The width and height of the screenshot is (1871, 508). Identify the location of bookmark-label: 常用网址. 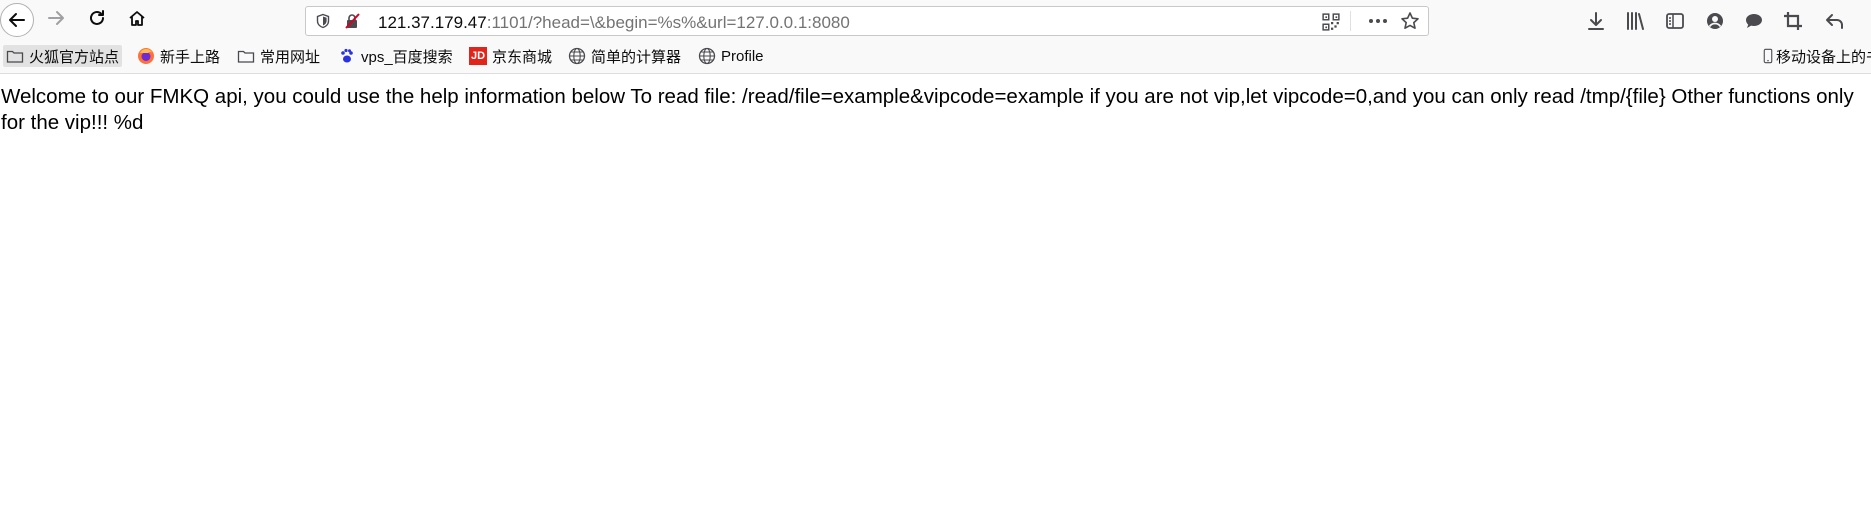
(290, 57).